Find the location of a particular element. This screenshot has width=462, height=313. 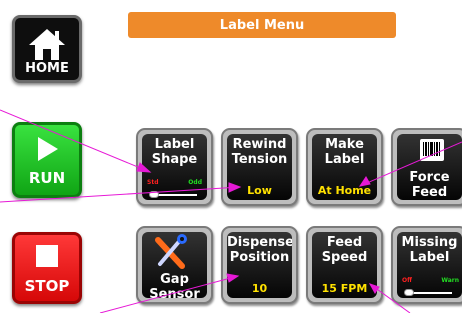

toggle-left-label: Std is located at coordinates (153, 182).